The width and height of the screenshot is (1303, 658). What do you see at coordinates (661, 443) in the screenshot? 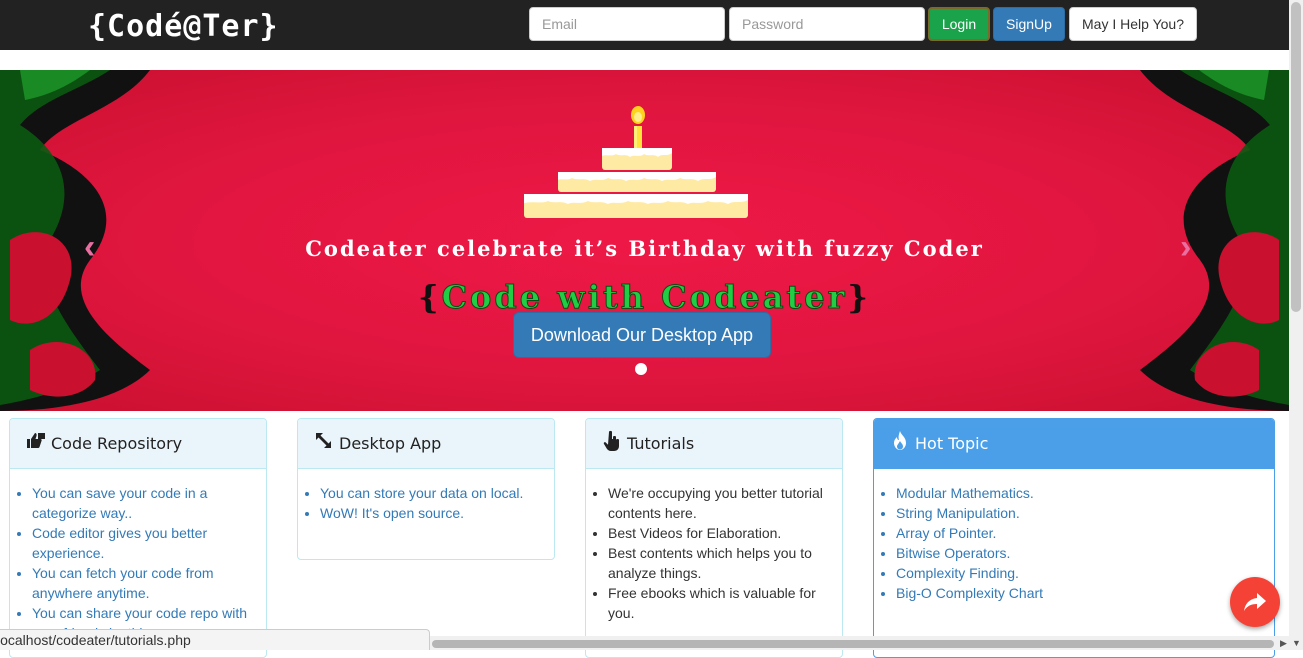
I see `panel-title: Tutorials` at bounding box center [661, 443].